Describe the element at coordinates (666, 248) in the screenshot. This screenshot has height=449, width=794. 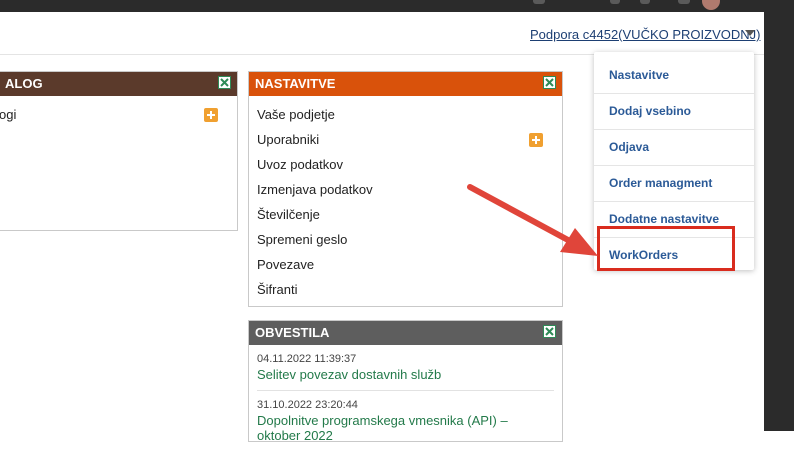
I see `annotation-highlight` at that location.